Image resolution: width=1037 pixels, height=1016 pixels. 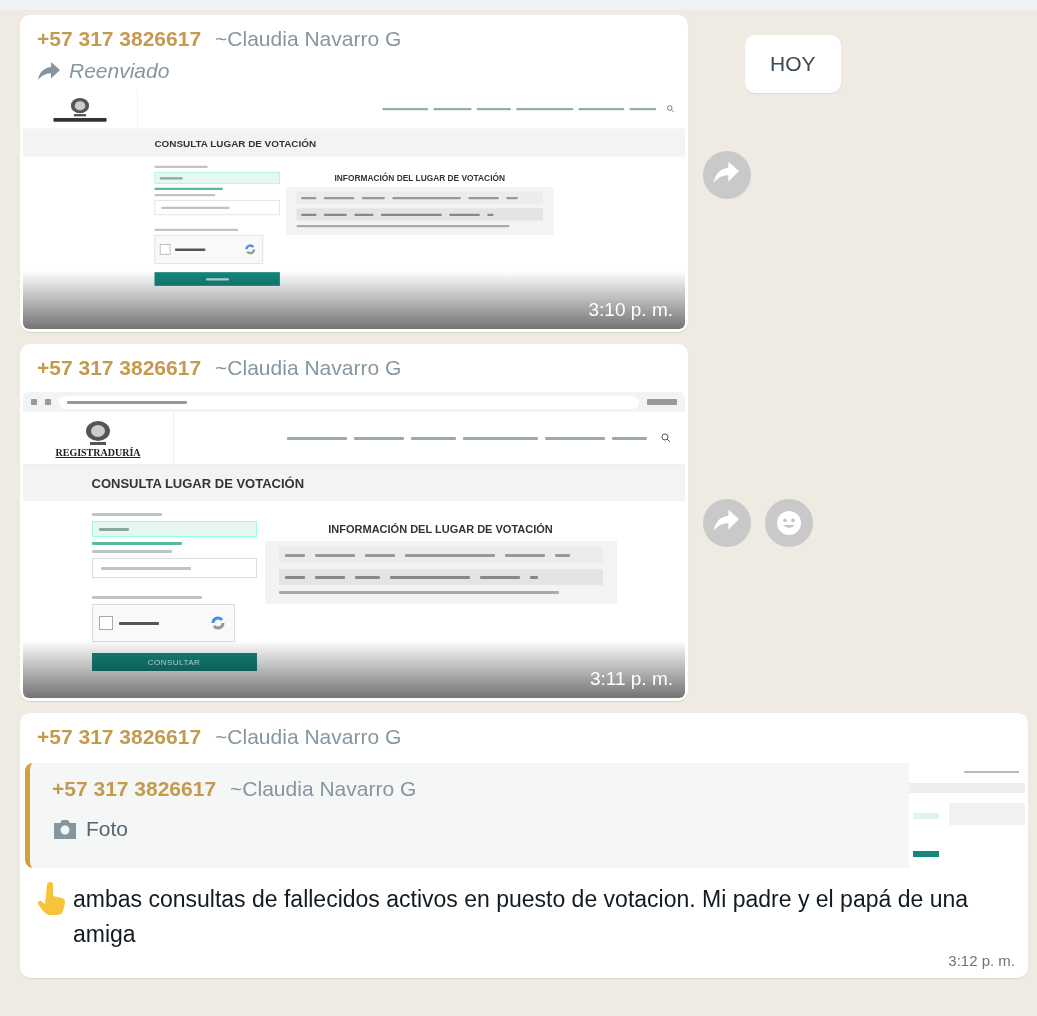 I want to click on pointing-hand-icon, so click(x=52, y=899).